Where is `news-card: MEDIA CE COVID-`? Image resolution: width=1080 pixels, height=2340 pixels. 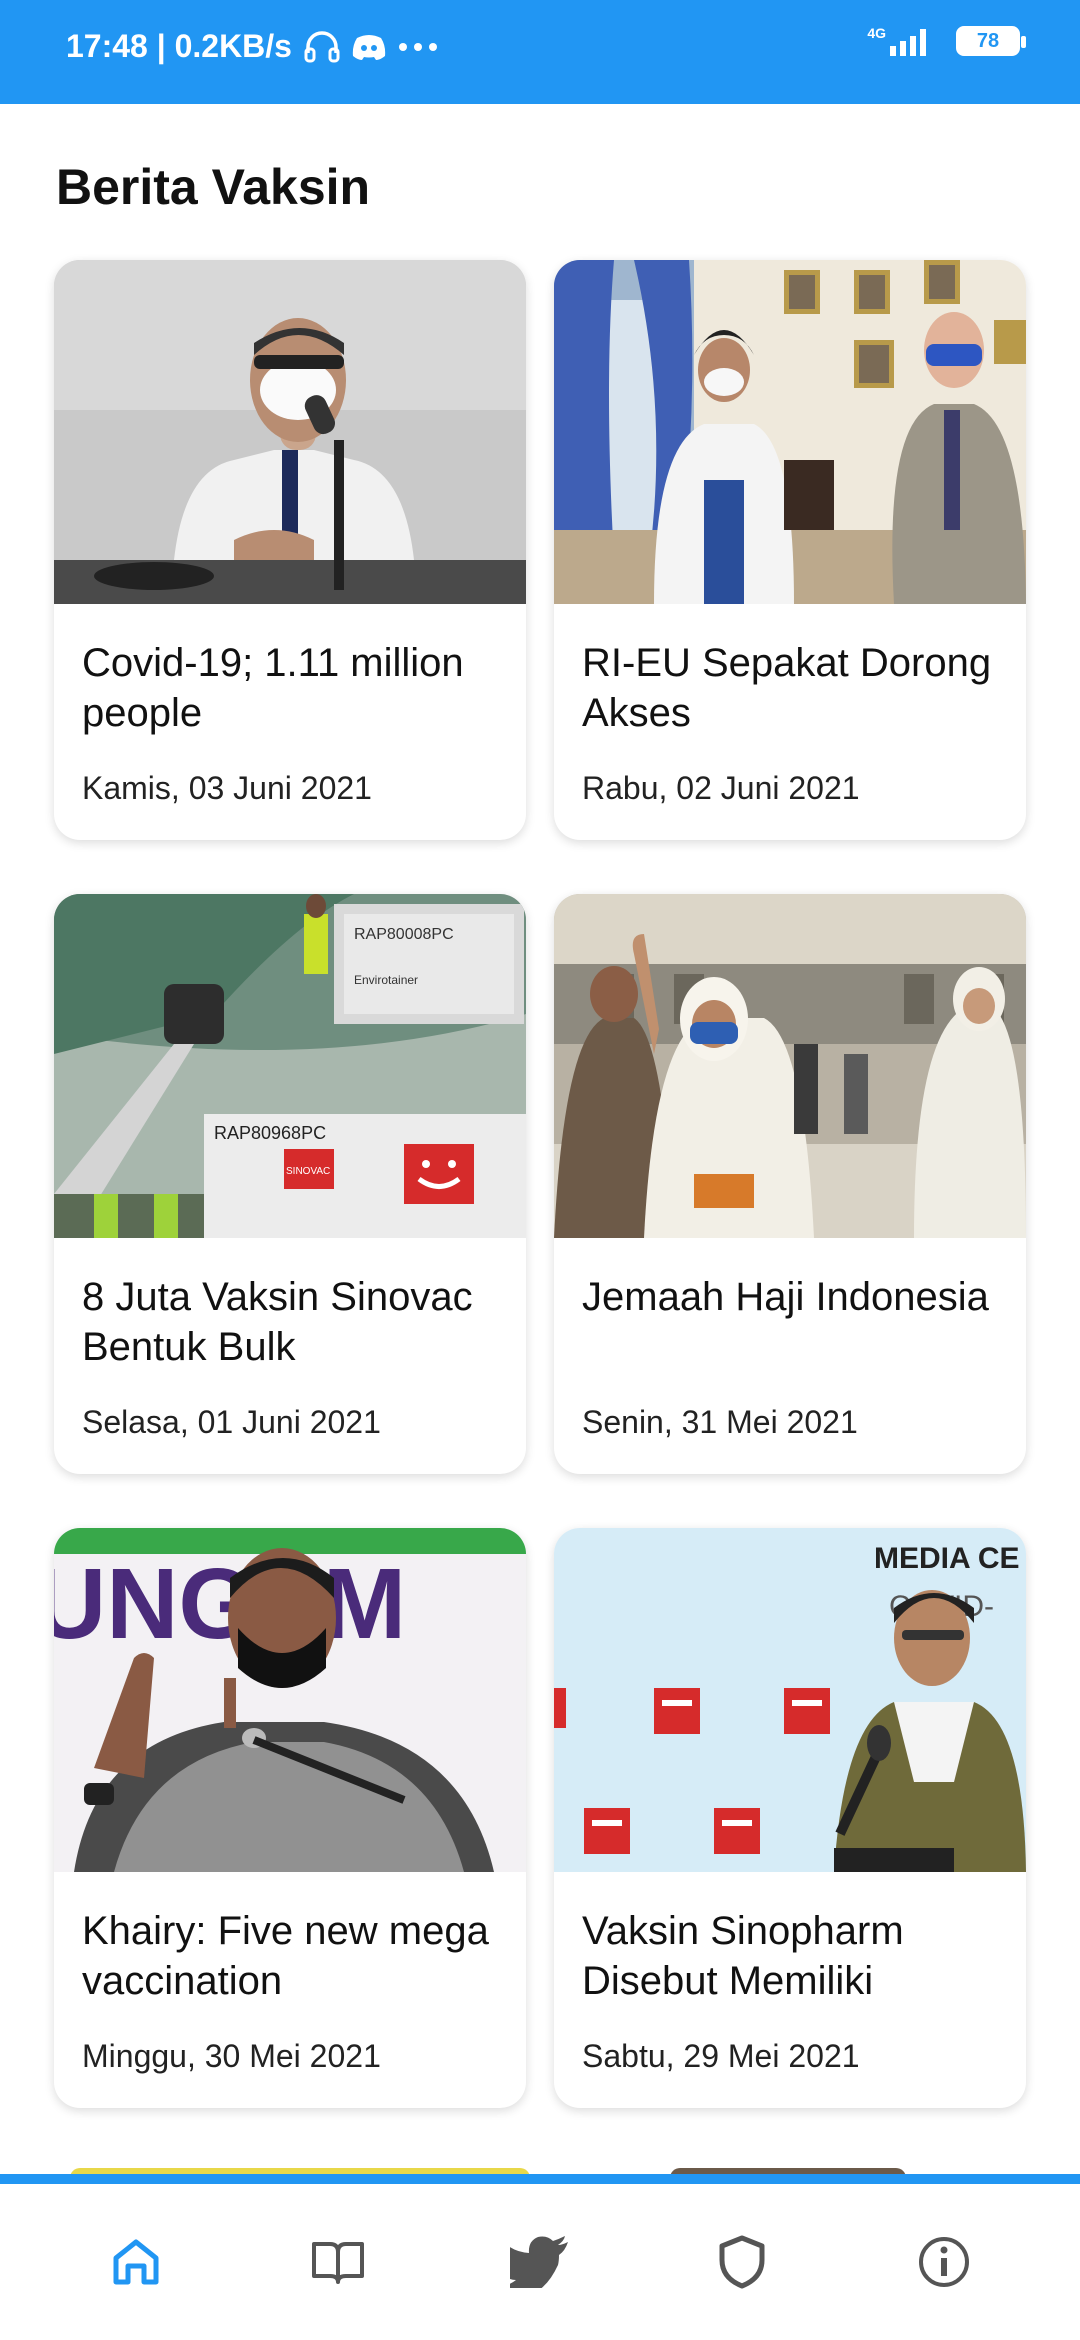
news-card: MEDIA CE COVID- is located at coordinates (790, 1818).